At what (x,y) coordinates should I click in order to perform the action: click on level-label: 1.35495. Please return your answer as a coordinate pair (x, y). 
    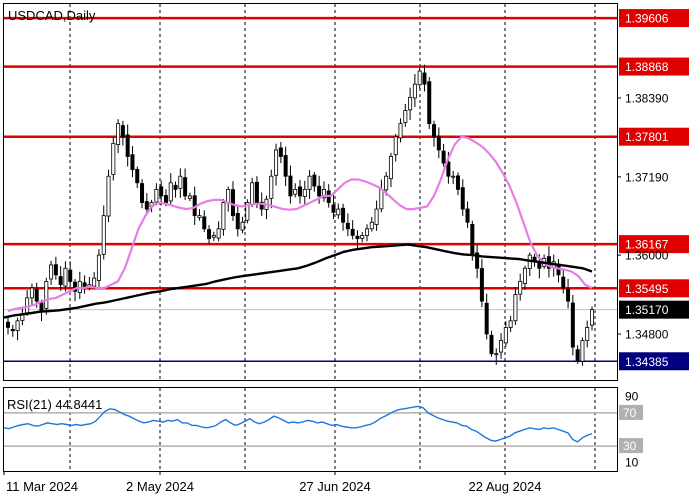
    Looking at the image, I should click on (647, 289).